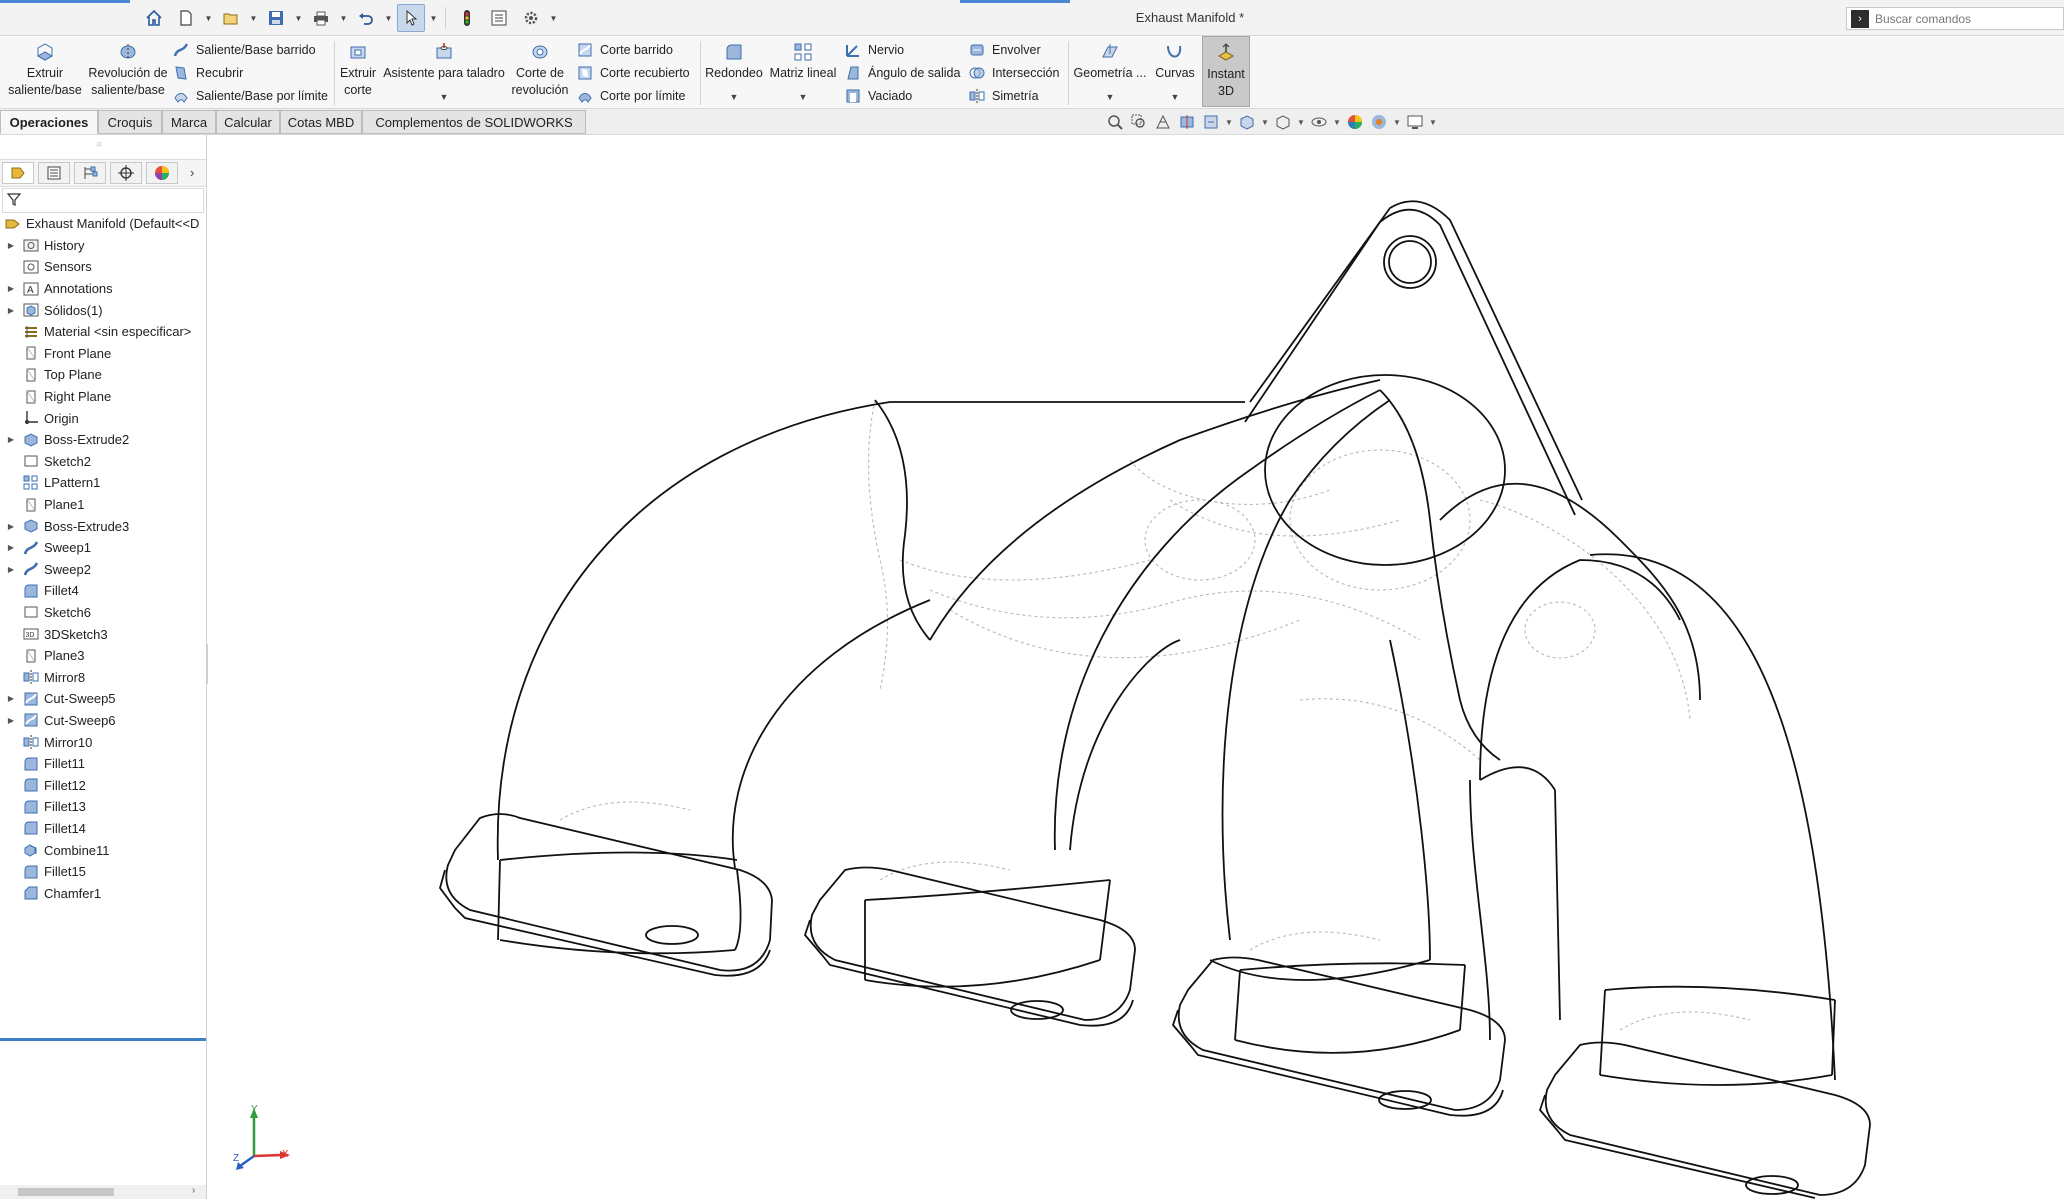 The height and width of the screenshot is (1199, 2064). I want to click on tree-item-plane1: Plane1, so click(103, 505).